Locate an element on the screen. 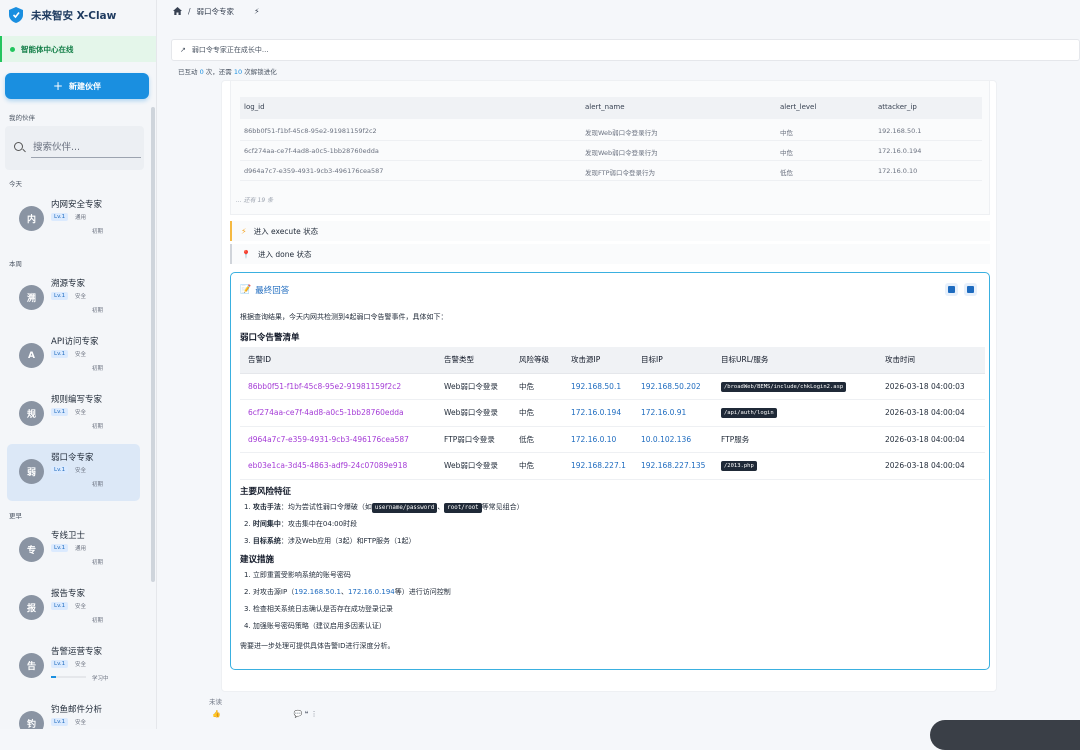  execute-state-step: ⚡ 进入 execute 状态 is located at coordinates (610, 231).